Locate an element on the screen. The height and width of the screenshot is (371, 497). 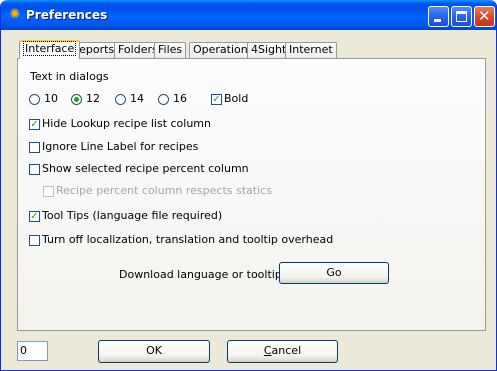
turn-off-localization-checkbox is located at coordinates (34, 240).